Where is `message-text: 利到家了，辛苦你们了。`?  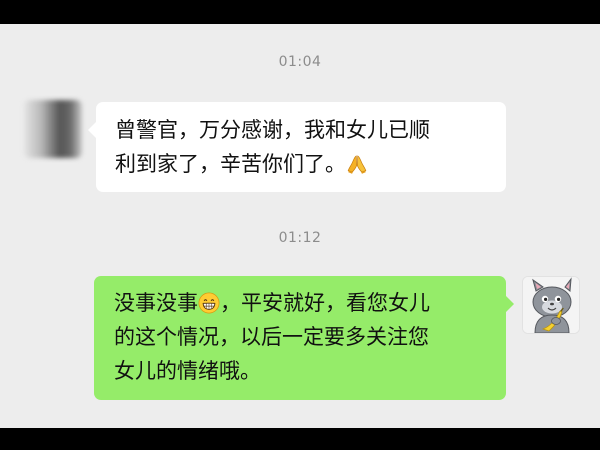
message-text: 利到家了，辛苦你们了。 is located at coordinates (230, 164).